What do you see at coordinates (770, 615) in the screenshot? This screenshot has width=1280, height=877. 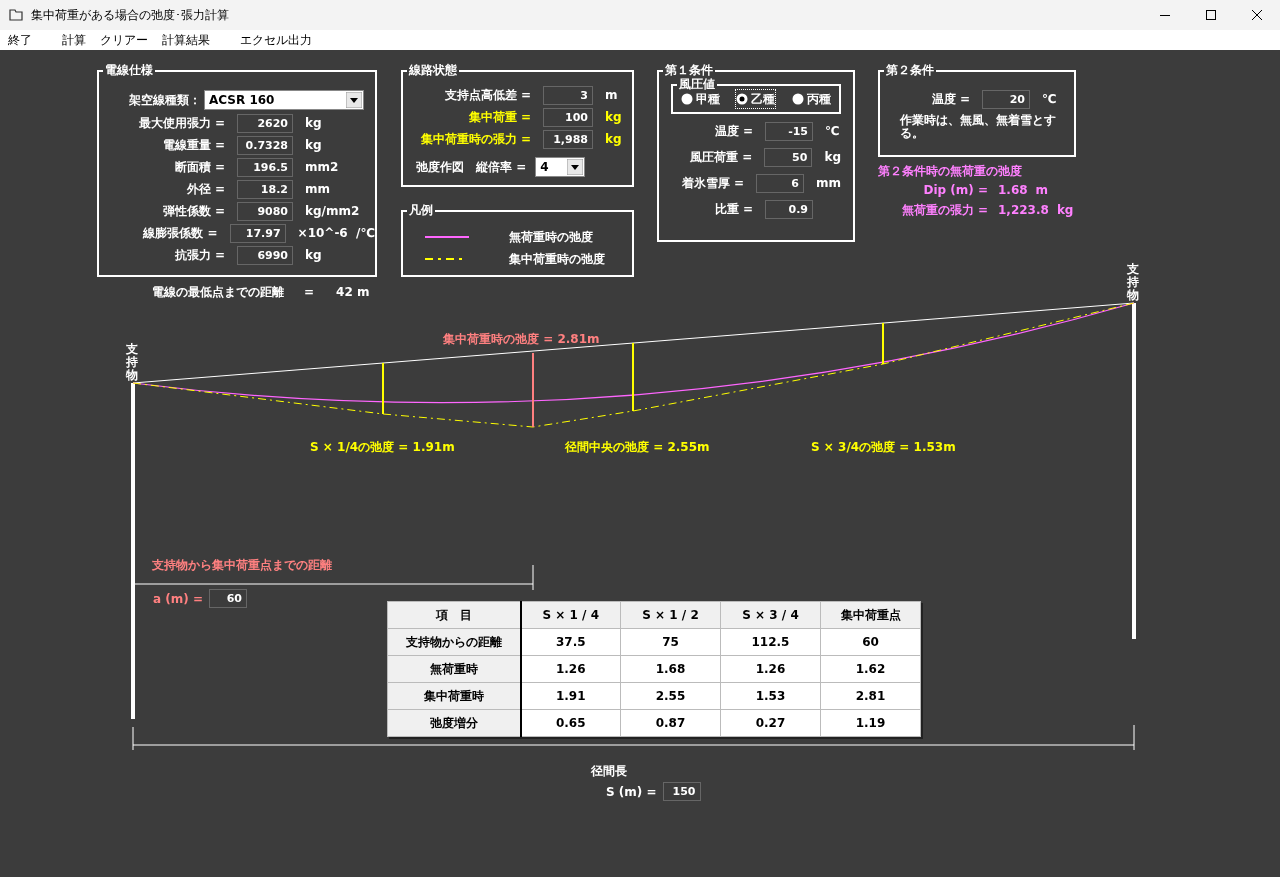 I see `column-header: S × 3 / 4` at bounding box center [770, 615].